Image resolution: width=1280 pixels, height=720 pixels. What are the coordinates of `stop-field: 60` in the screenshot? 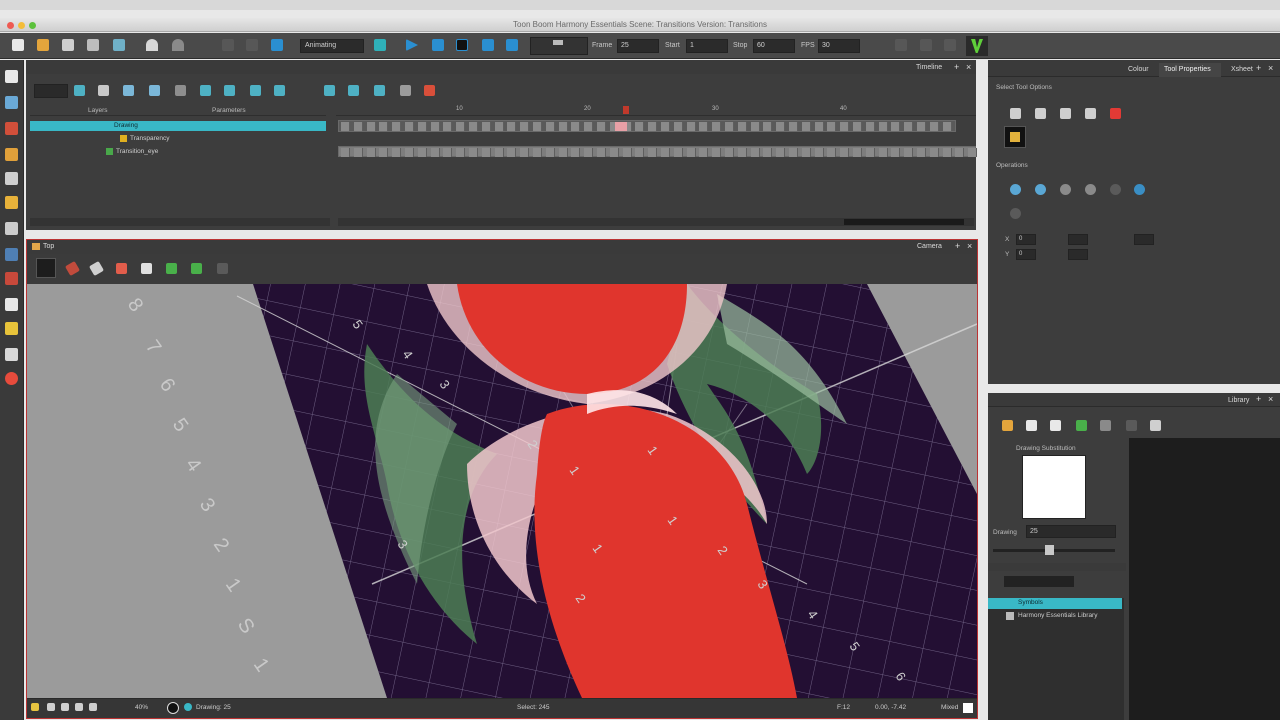 It's located at (774, 46).